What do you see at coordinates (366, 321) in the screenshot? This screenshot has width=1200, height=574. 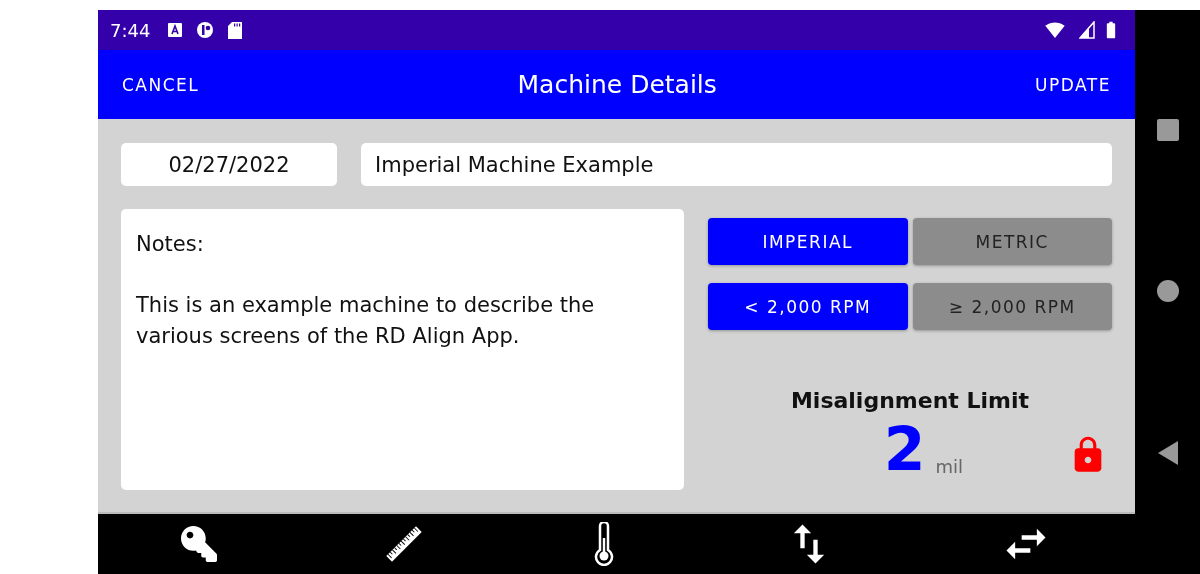 I see `notes-text: This is an example machine to describe the various screens of the RD Align App.` at bounding box center [366, 321].